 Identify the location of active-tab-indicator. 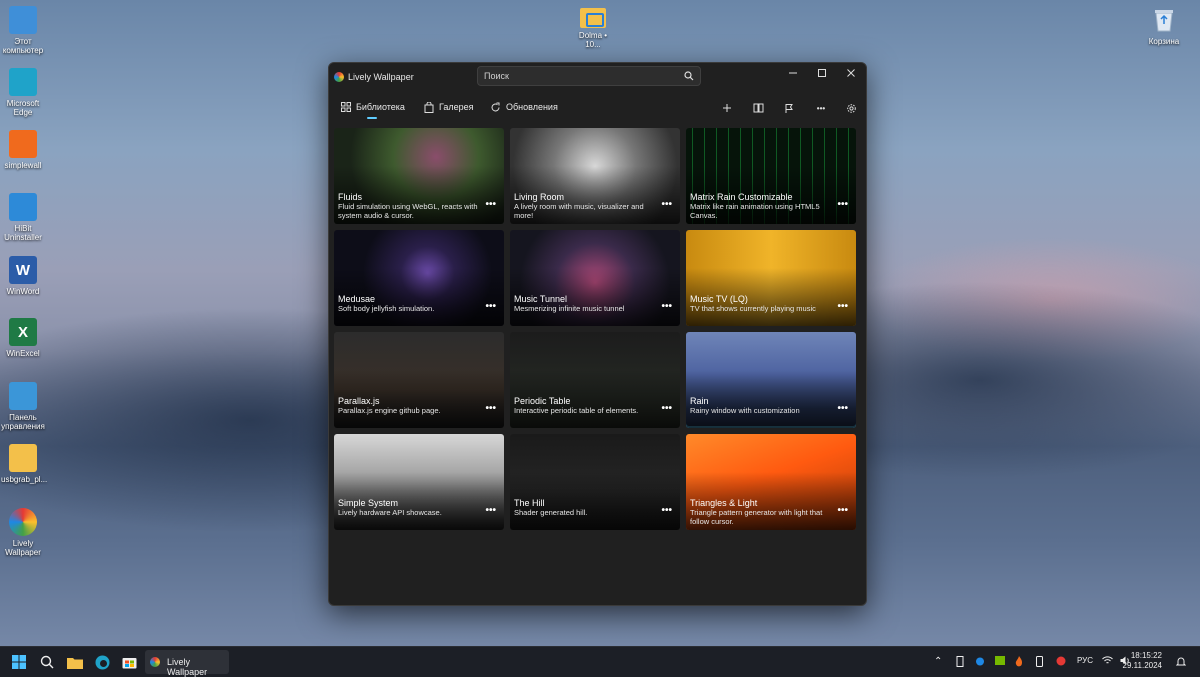
(372, 118).